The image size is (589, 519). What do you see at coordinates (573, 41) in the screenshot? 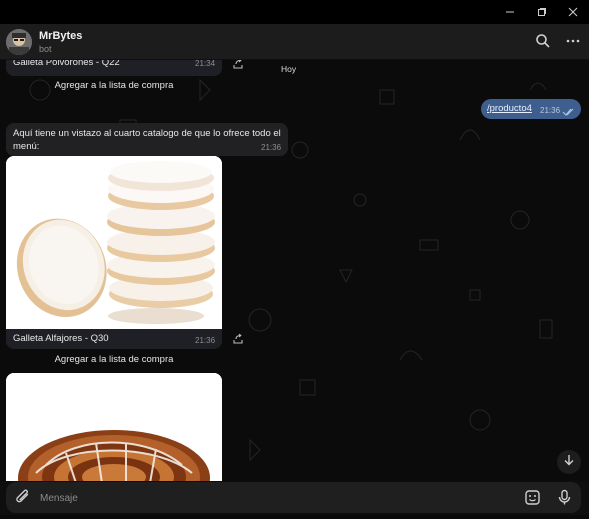
I see `more-vertical-icon` at bounding box center [573, 41].